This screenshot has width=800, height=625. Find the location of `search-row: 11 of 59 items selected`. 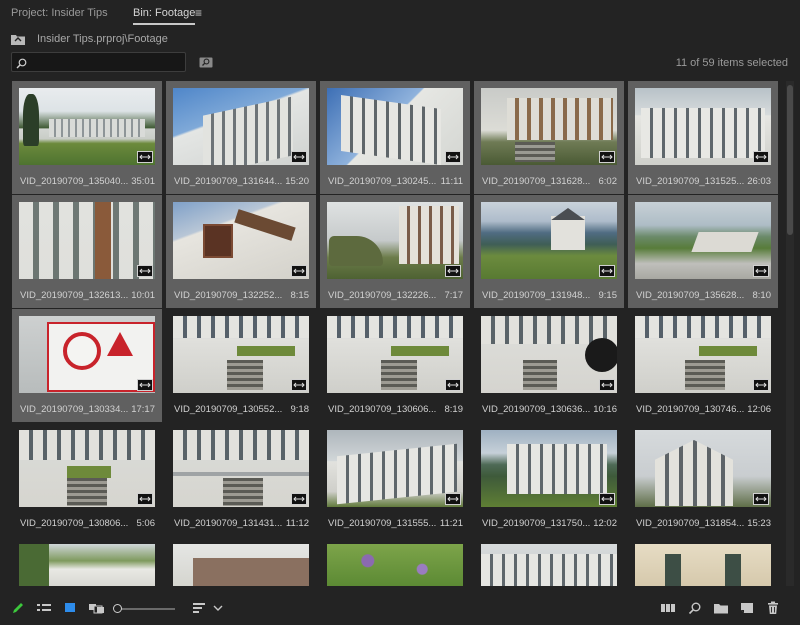

search-row: 11 of 59 items selected is located at coordinates (400, 62).